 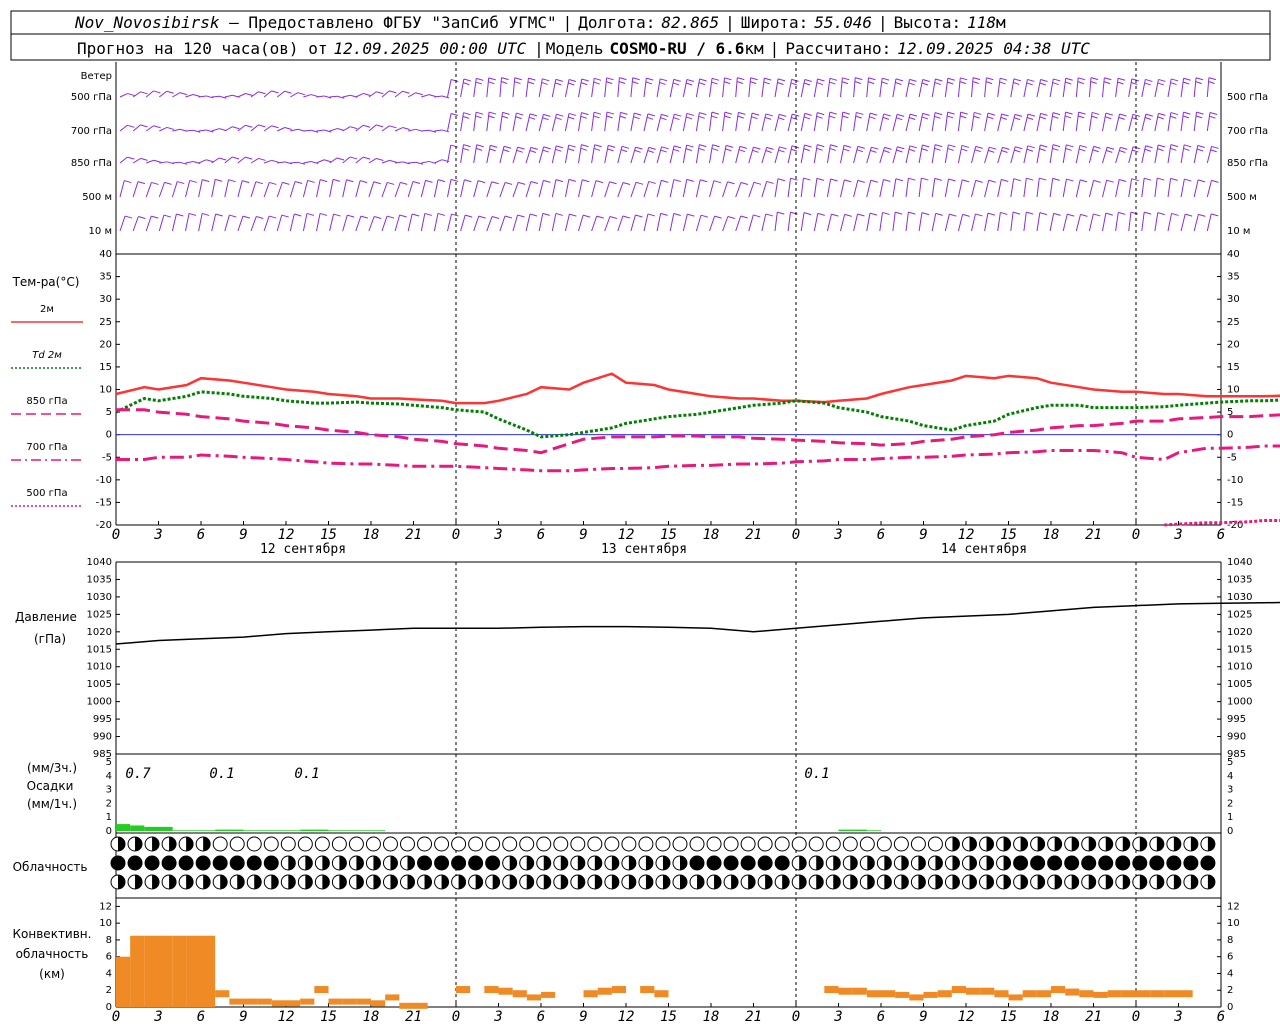 I want to click on hour-label-bottom: 6, so click(x=201, y=1016).